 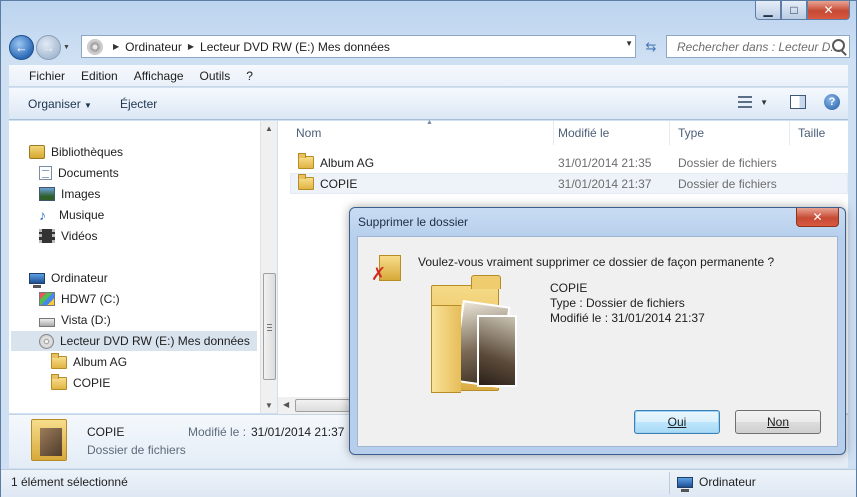 What do you see at coordinates (71, 215) in the screenshot?
I see `sidebar-item-music: ♪ Musique` at bounding box center [71, 215].